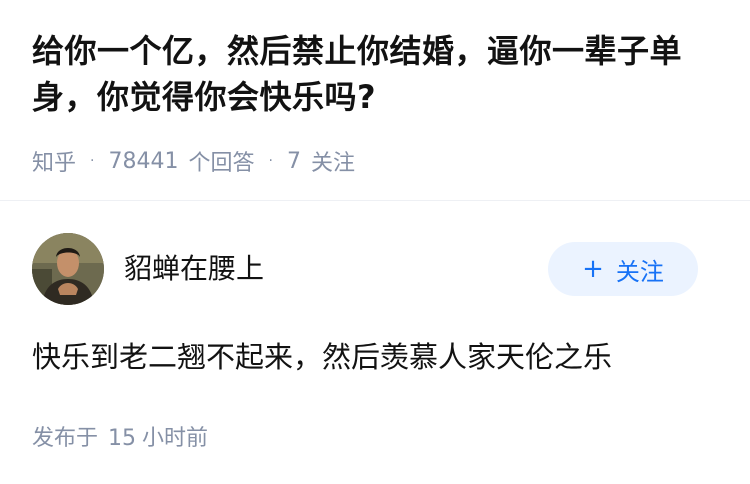  Describe the element at coordinates (221, 163) in the screenshot. I see `answer-count-label: 个回答` at that location.